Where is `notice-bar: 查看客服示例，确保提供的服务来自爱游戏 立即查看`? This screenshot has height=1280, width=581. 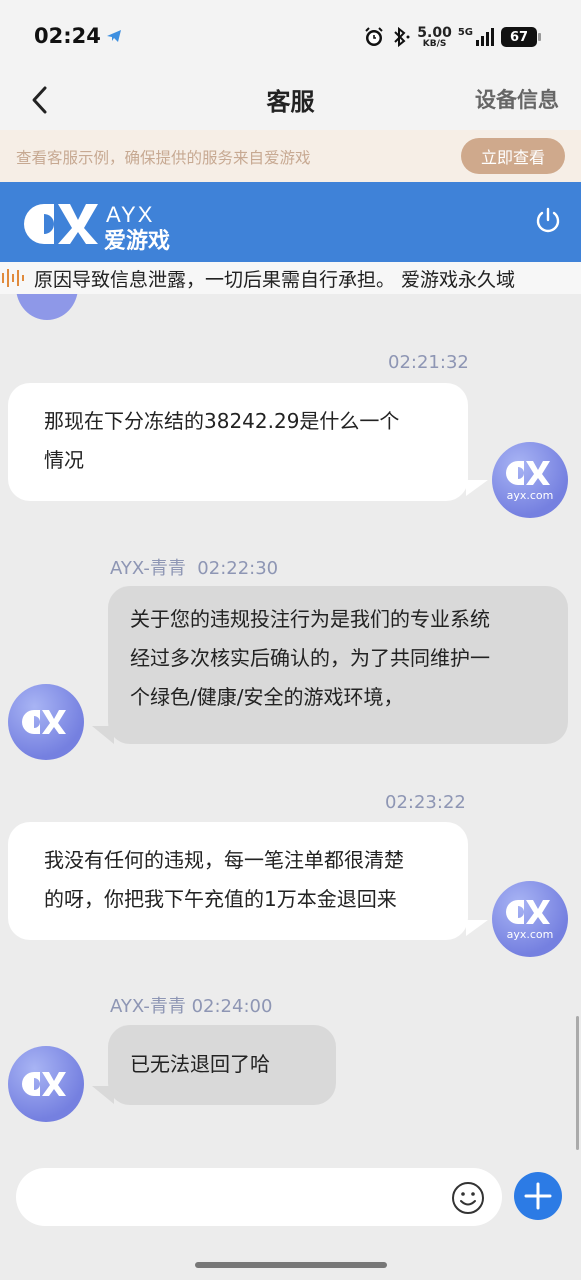 notice-bar: 查看客服示例，确保提供的服务来自爱游戏 立即查看 is located at coordinates (290, 156).